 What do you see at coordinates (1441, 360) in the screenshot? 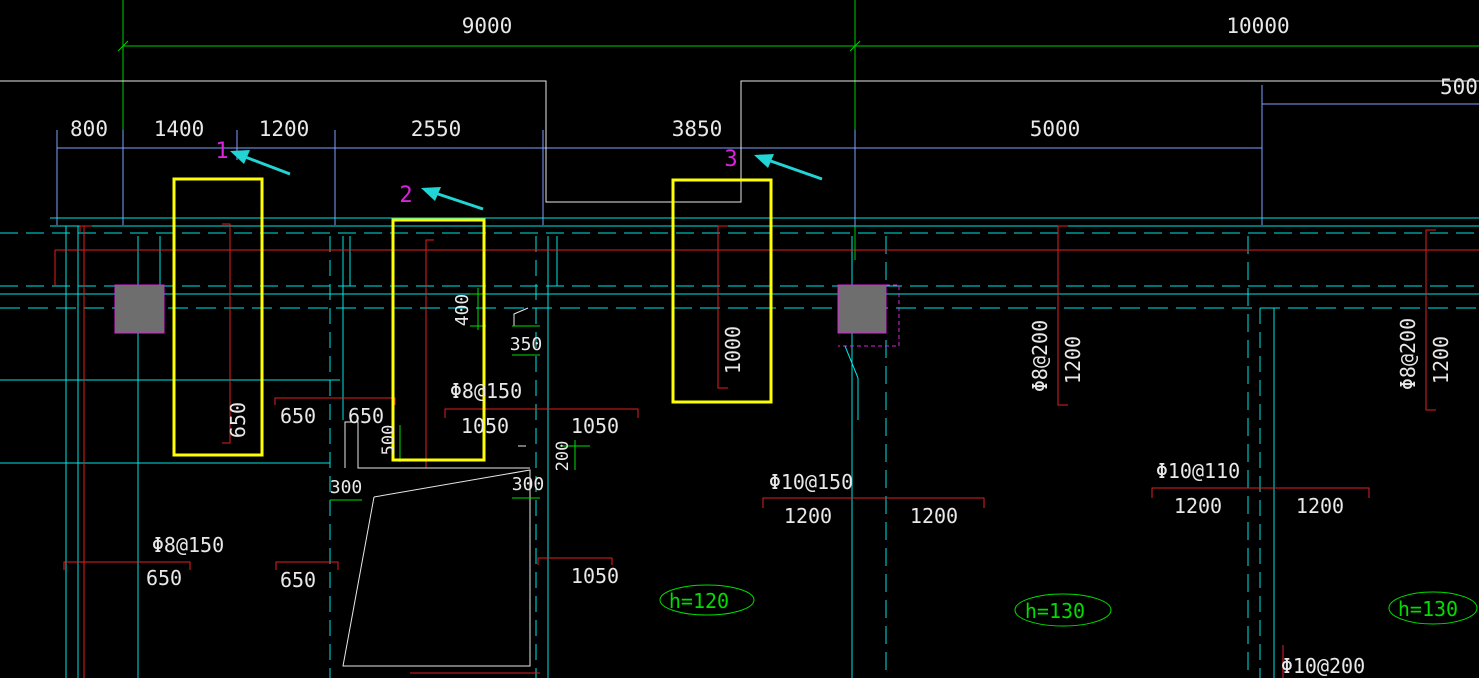
I see `length-1200-vertical-2: 1200` at bounding box center [1441, 360].